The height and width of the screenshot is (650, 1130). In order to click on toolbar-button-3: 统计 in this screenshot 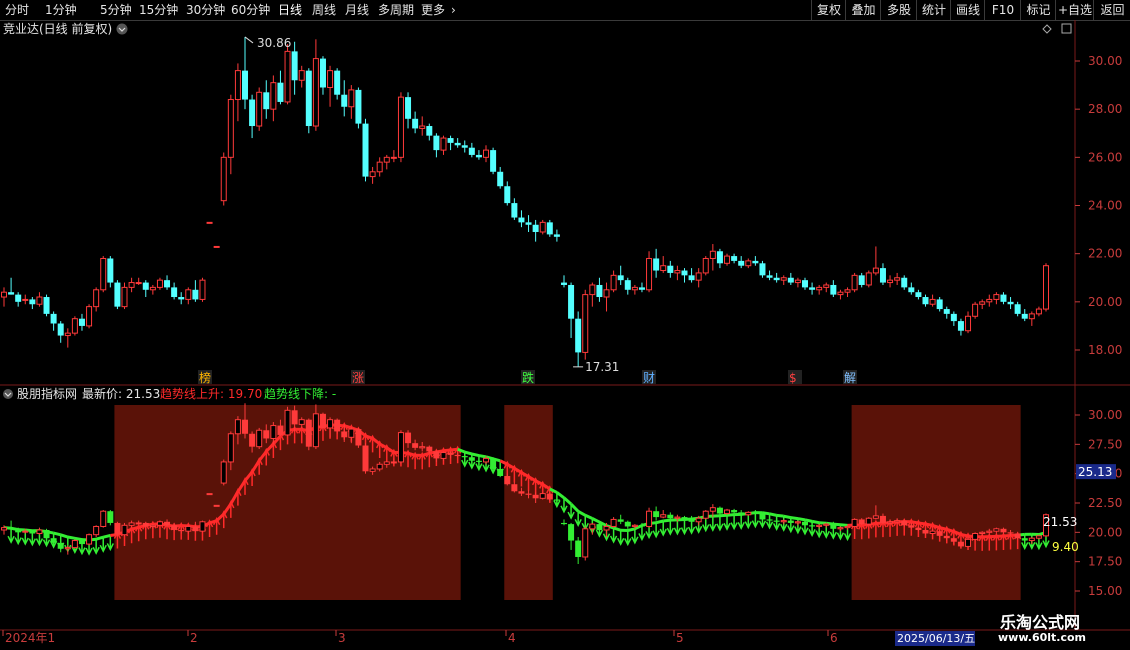, I will do `click(933, 10)`.